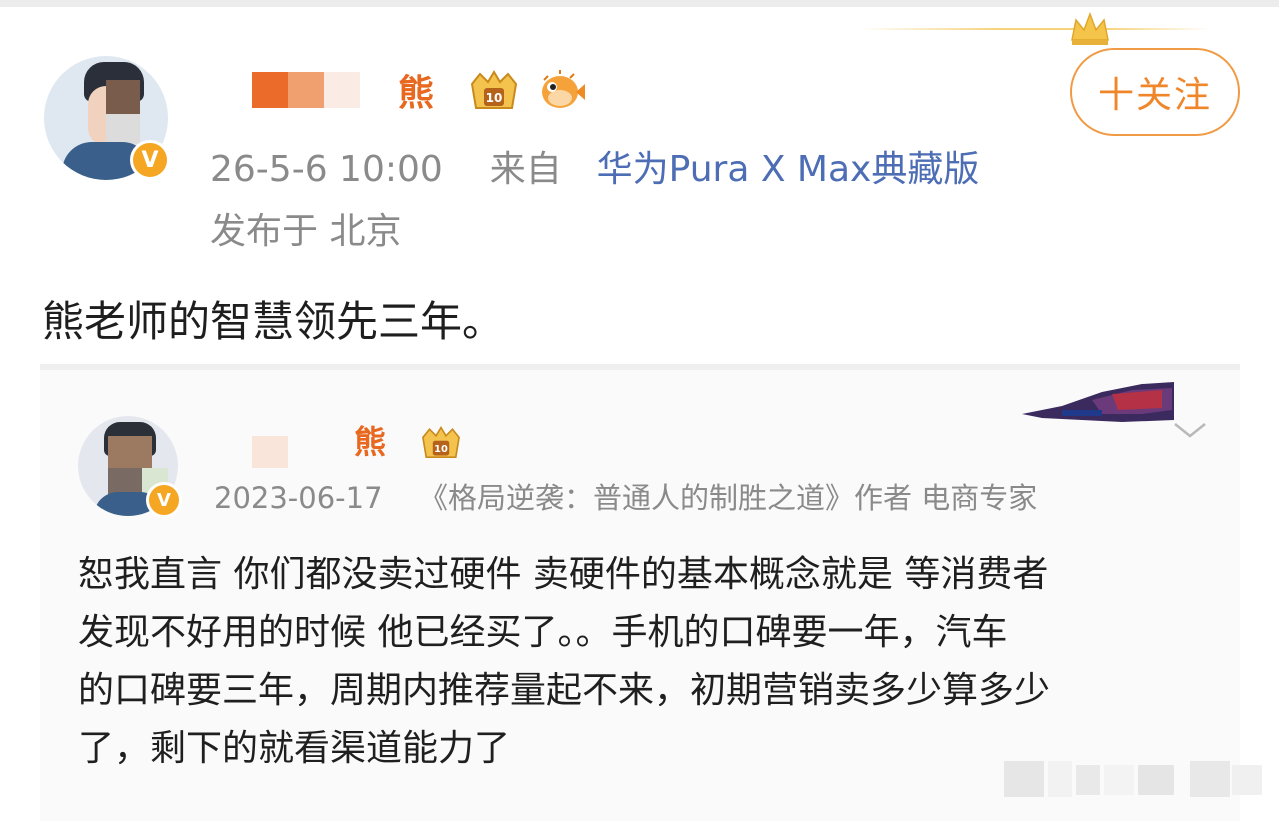 The height and width of the screenshot is (821, 1279). I want to click on blurred-watermark-image, so click(1133, 779).